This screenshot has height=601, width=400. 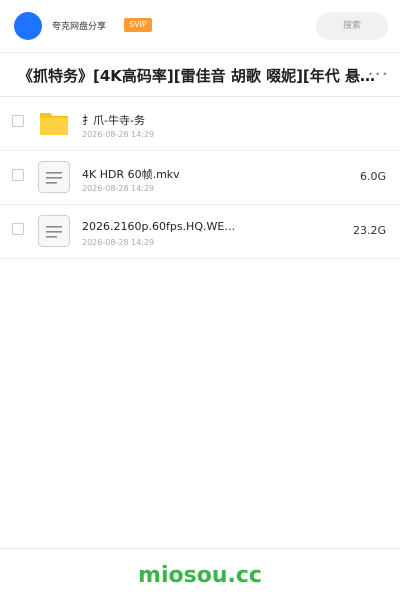 What do you see at coordinates (113, 120) in the screenshot?
I see `file-name: 扌爪-牛寺-务` at bounding box center [113, 120].